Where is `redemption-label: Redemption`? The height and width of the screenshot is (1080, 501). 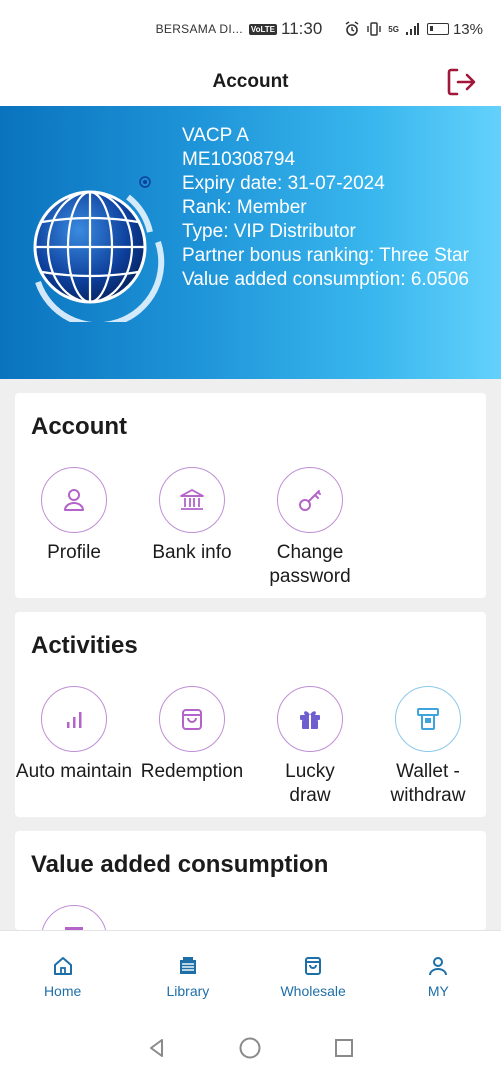 redemption-label: Redemption is located at coordinates (192, 771).